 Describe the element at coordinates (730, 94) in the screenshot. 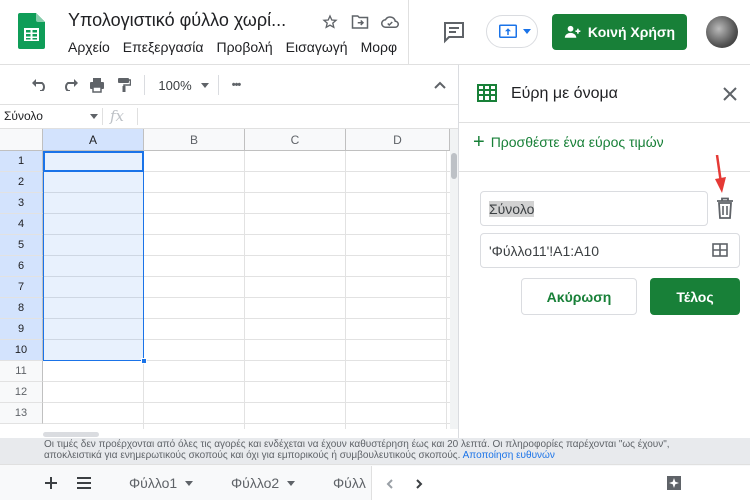

I see `close-icon` at that location.